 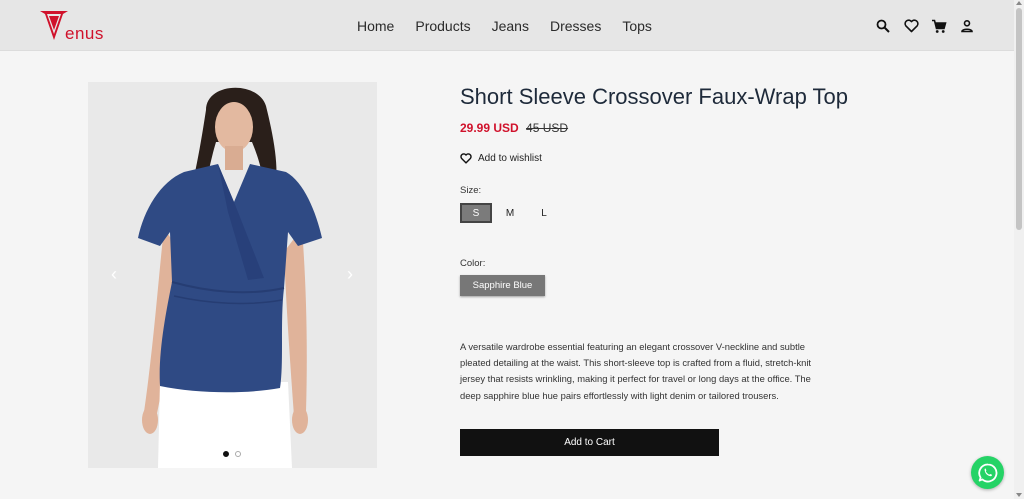 What do you see at coordinates (967, 26) in the screenshot?
I see `account-icon` at bounding box center [967, 26].